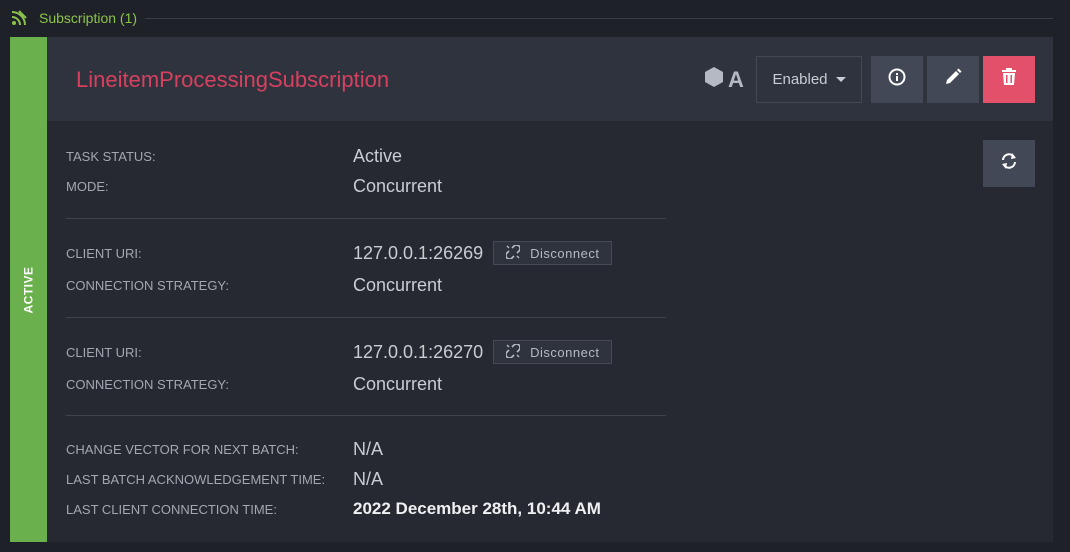 This screenshot has height=552, width=1070. I want to click on responsible-node: A, so click(724, 79).